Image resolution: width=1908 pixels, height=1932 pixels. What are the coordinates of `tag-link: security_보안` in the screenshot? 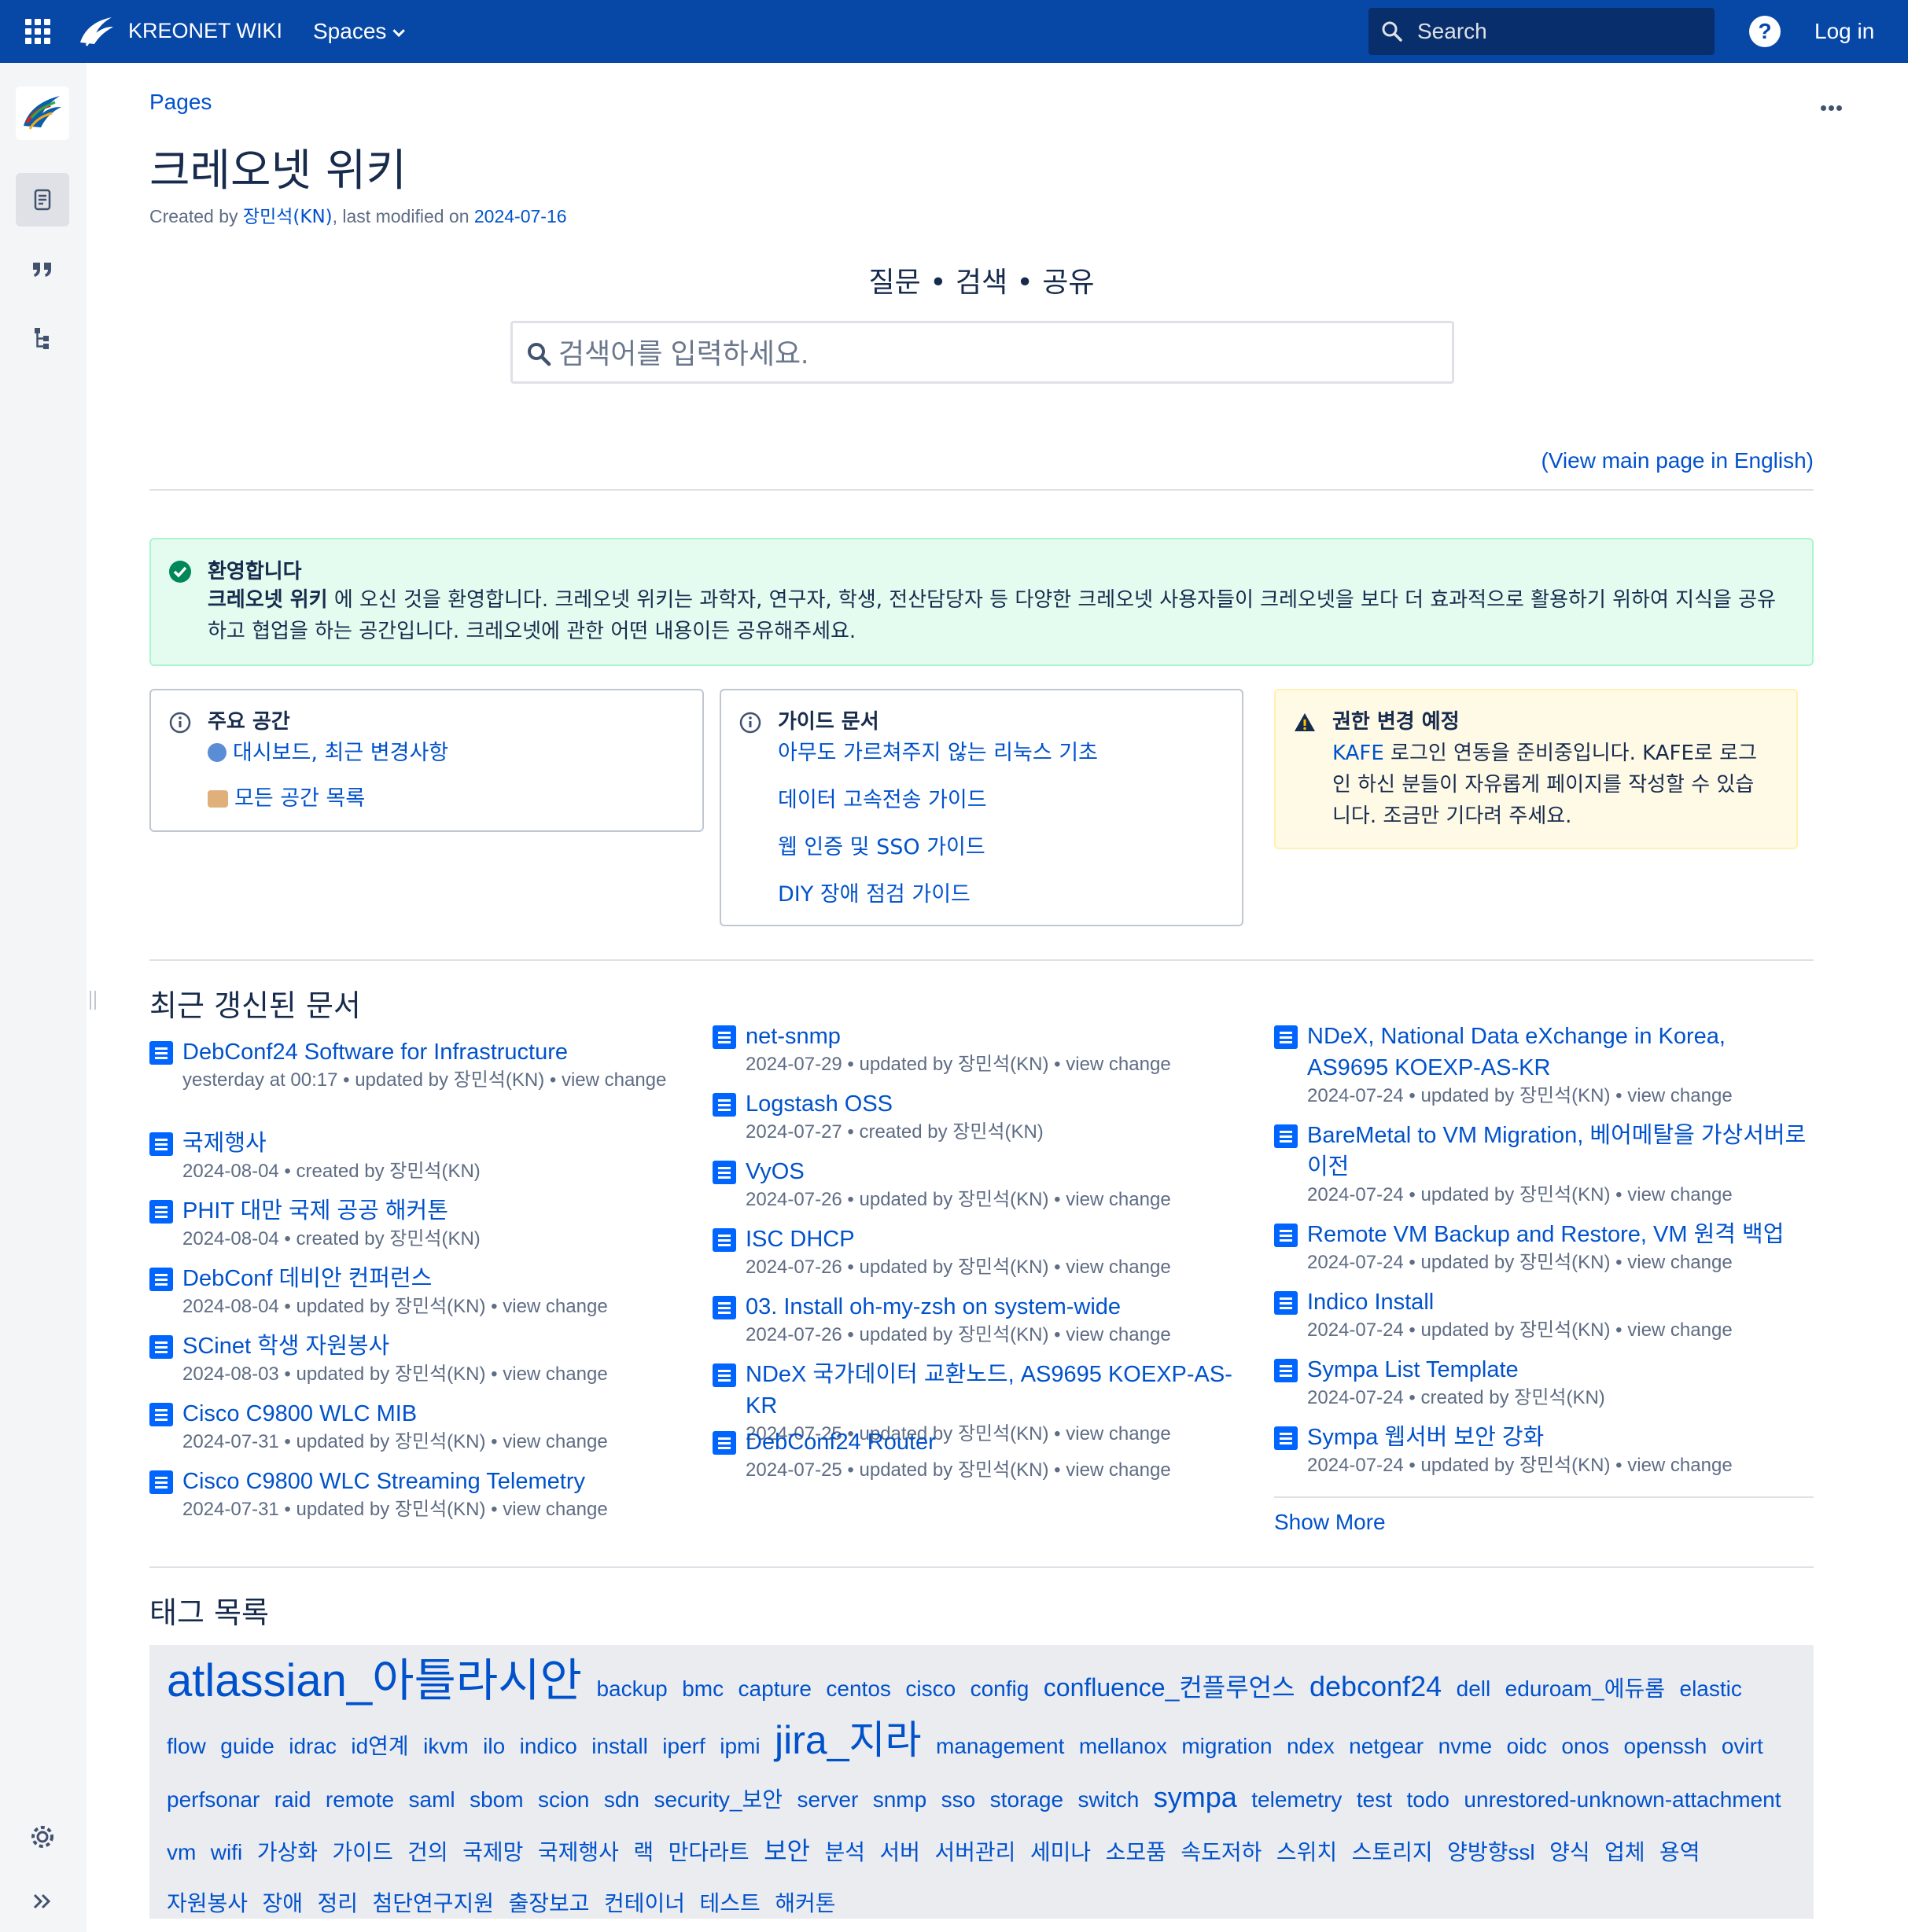 It's located at (718, 1799).